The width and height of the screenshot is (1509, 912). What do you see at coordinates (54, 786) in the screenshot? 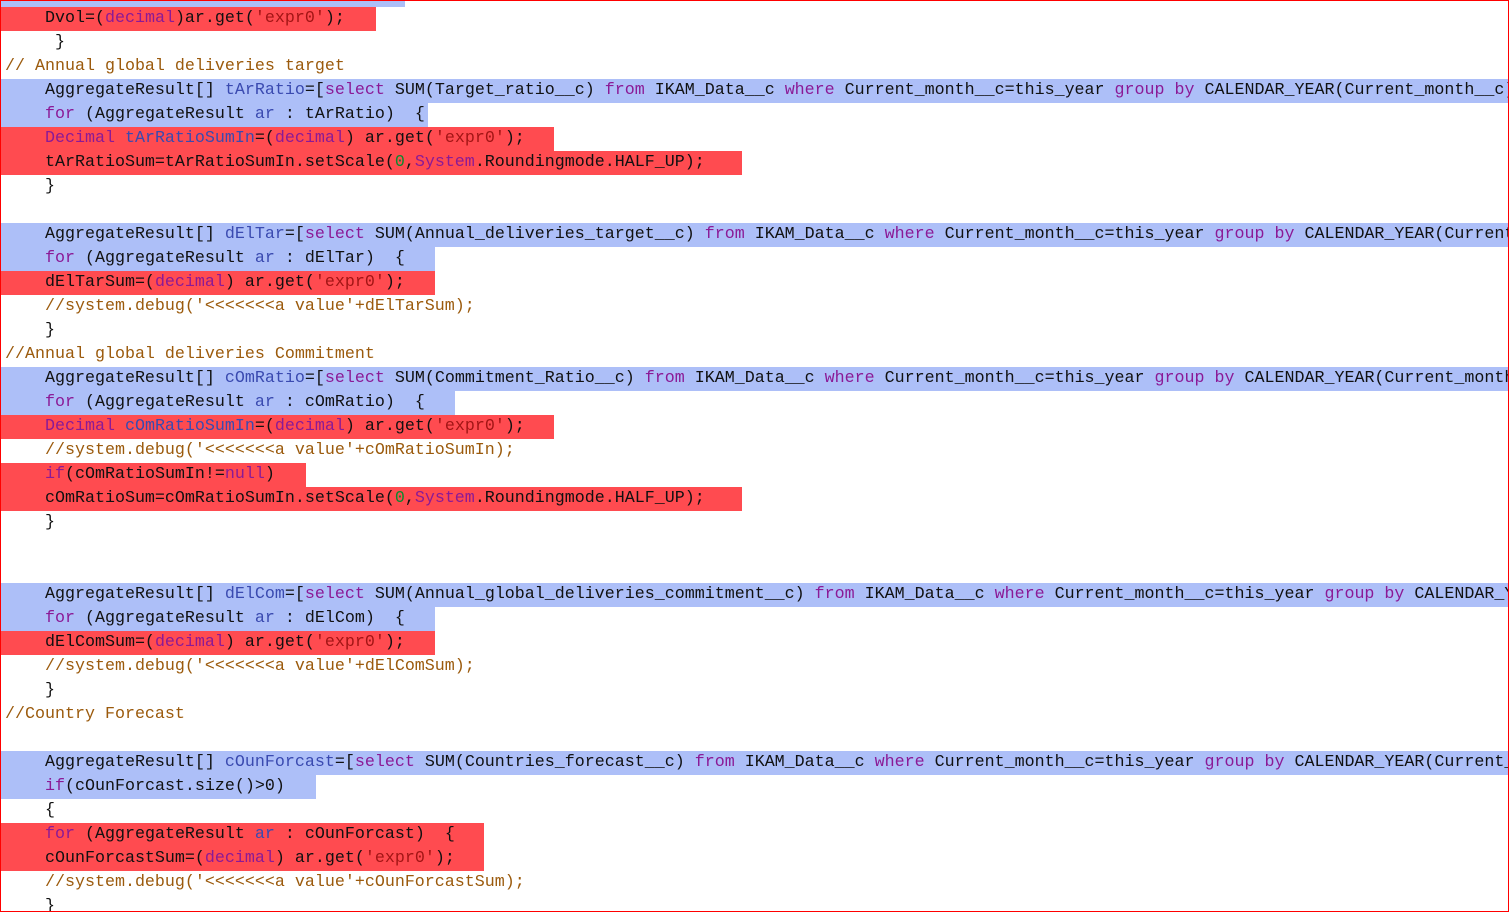
I see `code-token: if` at bounding box center [54, 786].